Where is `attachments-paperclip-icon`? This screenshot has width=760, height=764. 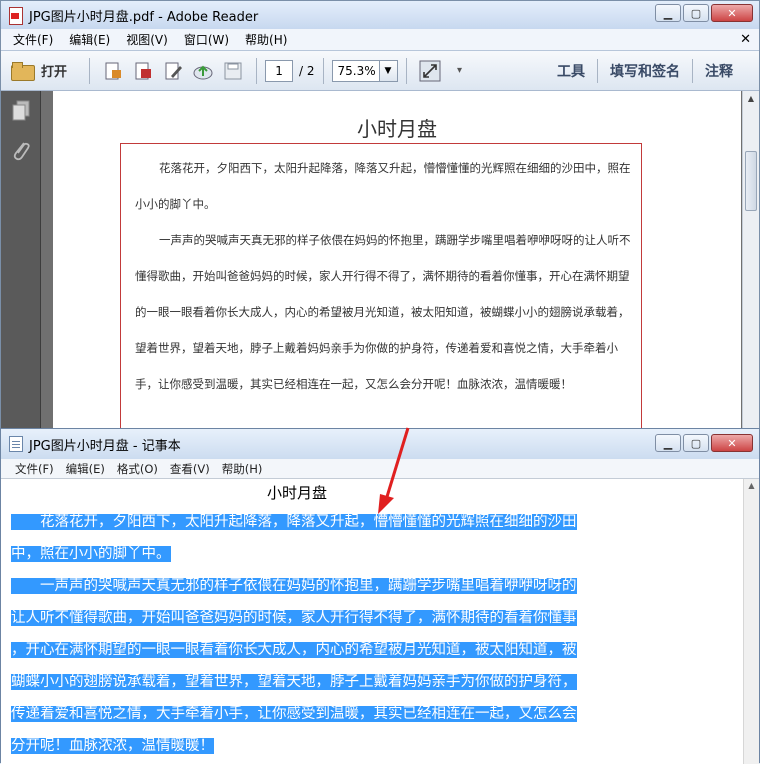 attachments-paperclip-icon is located at coordinates (21, 151).